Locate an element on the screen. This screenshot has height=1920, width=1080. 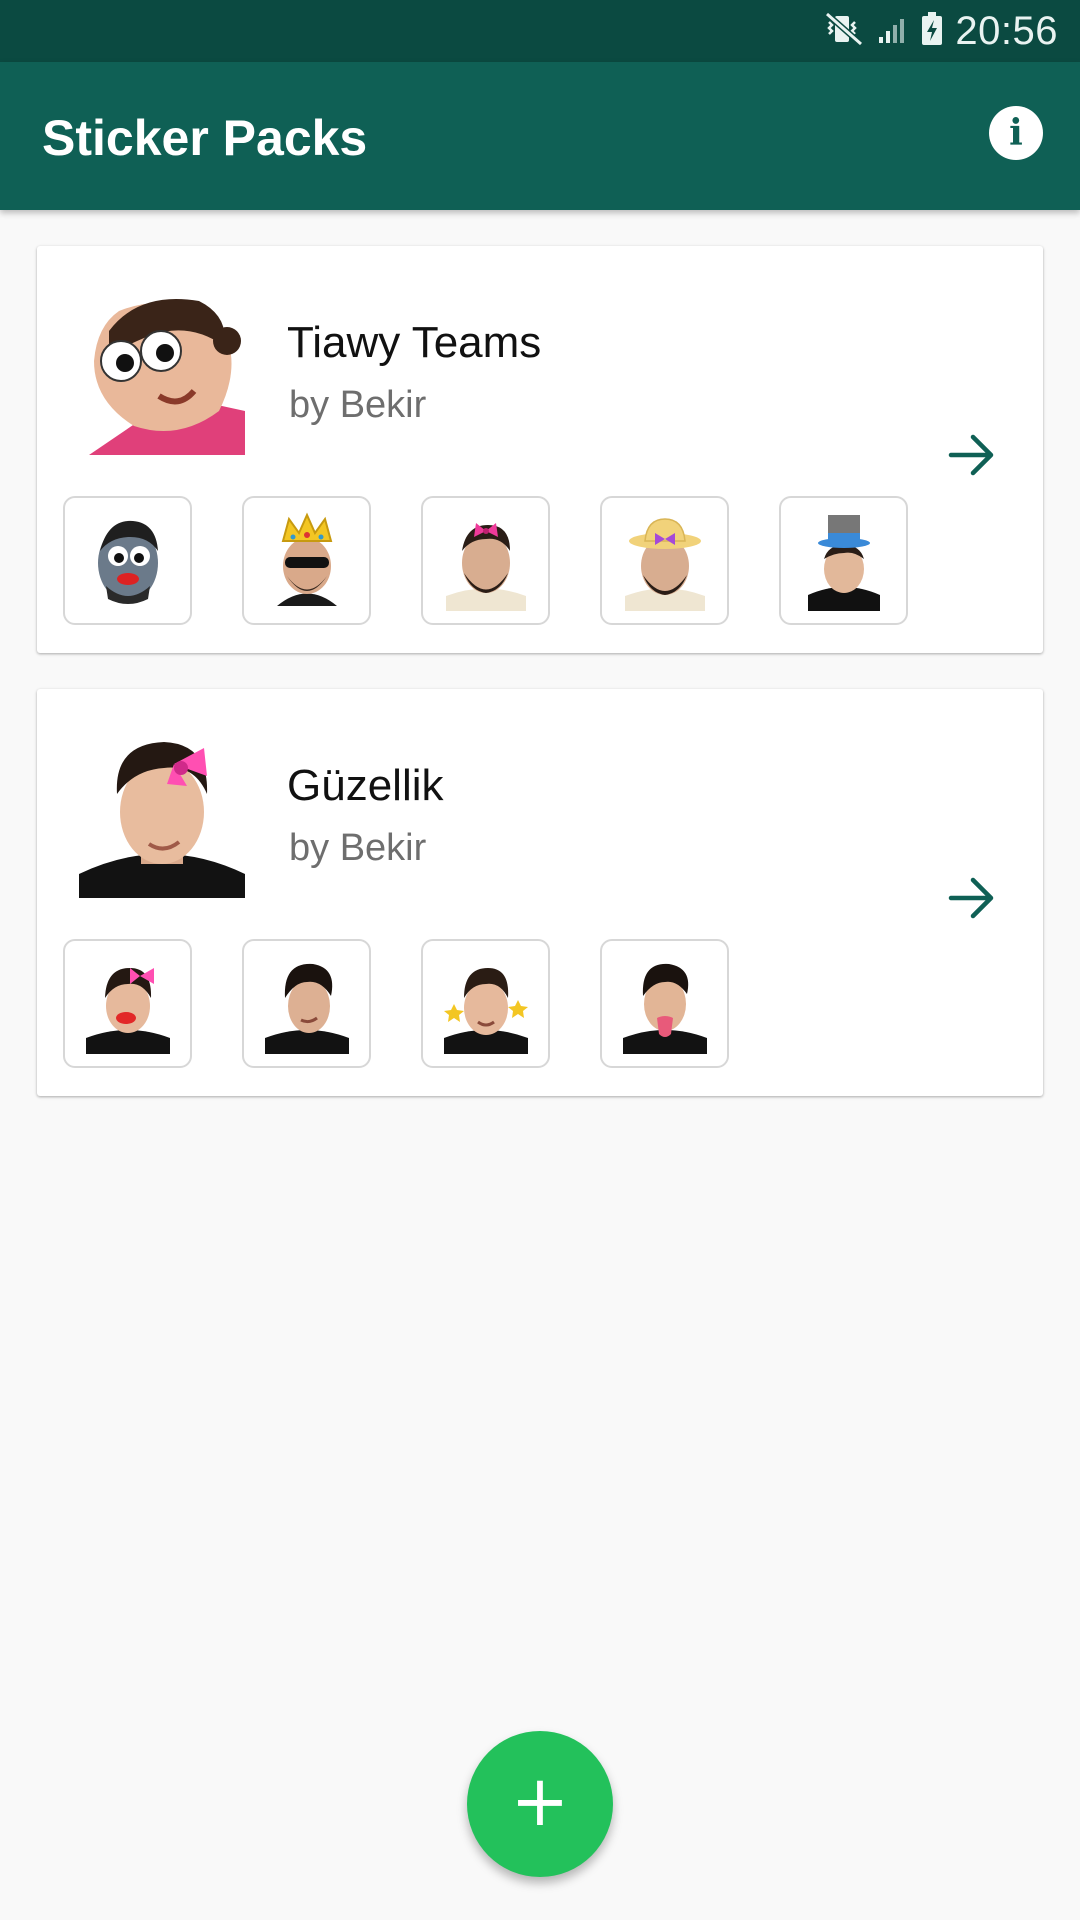
dizzy-stars-sticker is located at coordinates (485, 1003).